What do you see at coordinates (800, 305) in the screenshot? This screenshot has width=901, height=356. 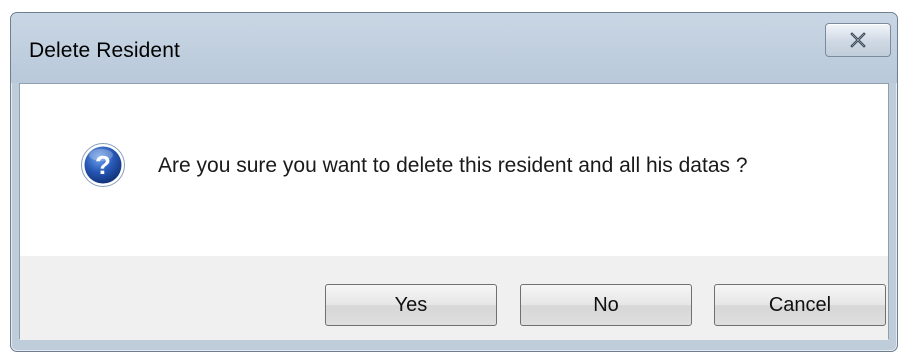 I see `cancel-button: Cancel` at bounding box center [800, 305].